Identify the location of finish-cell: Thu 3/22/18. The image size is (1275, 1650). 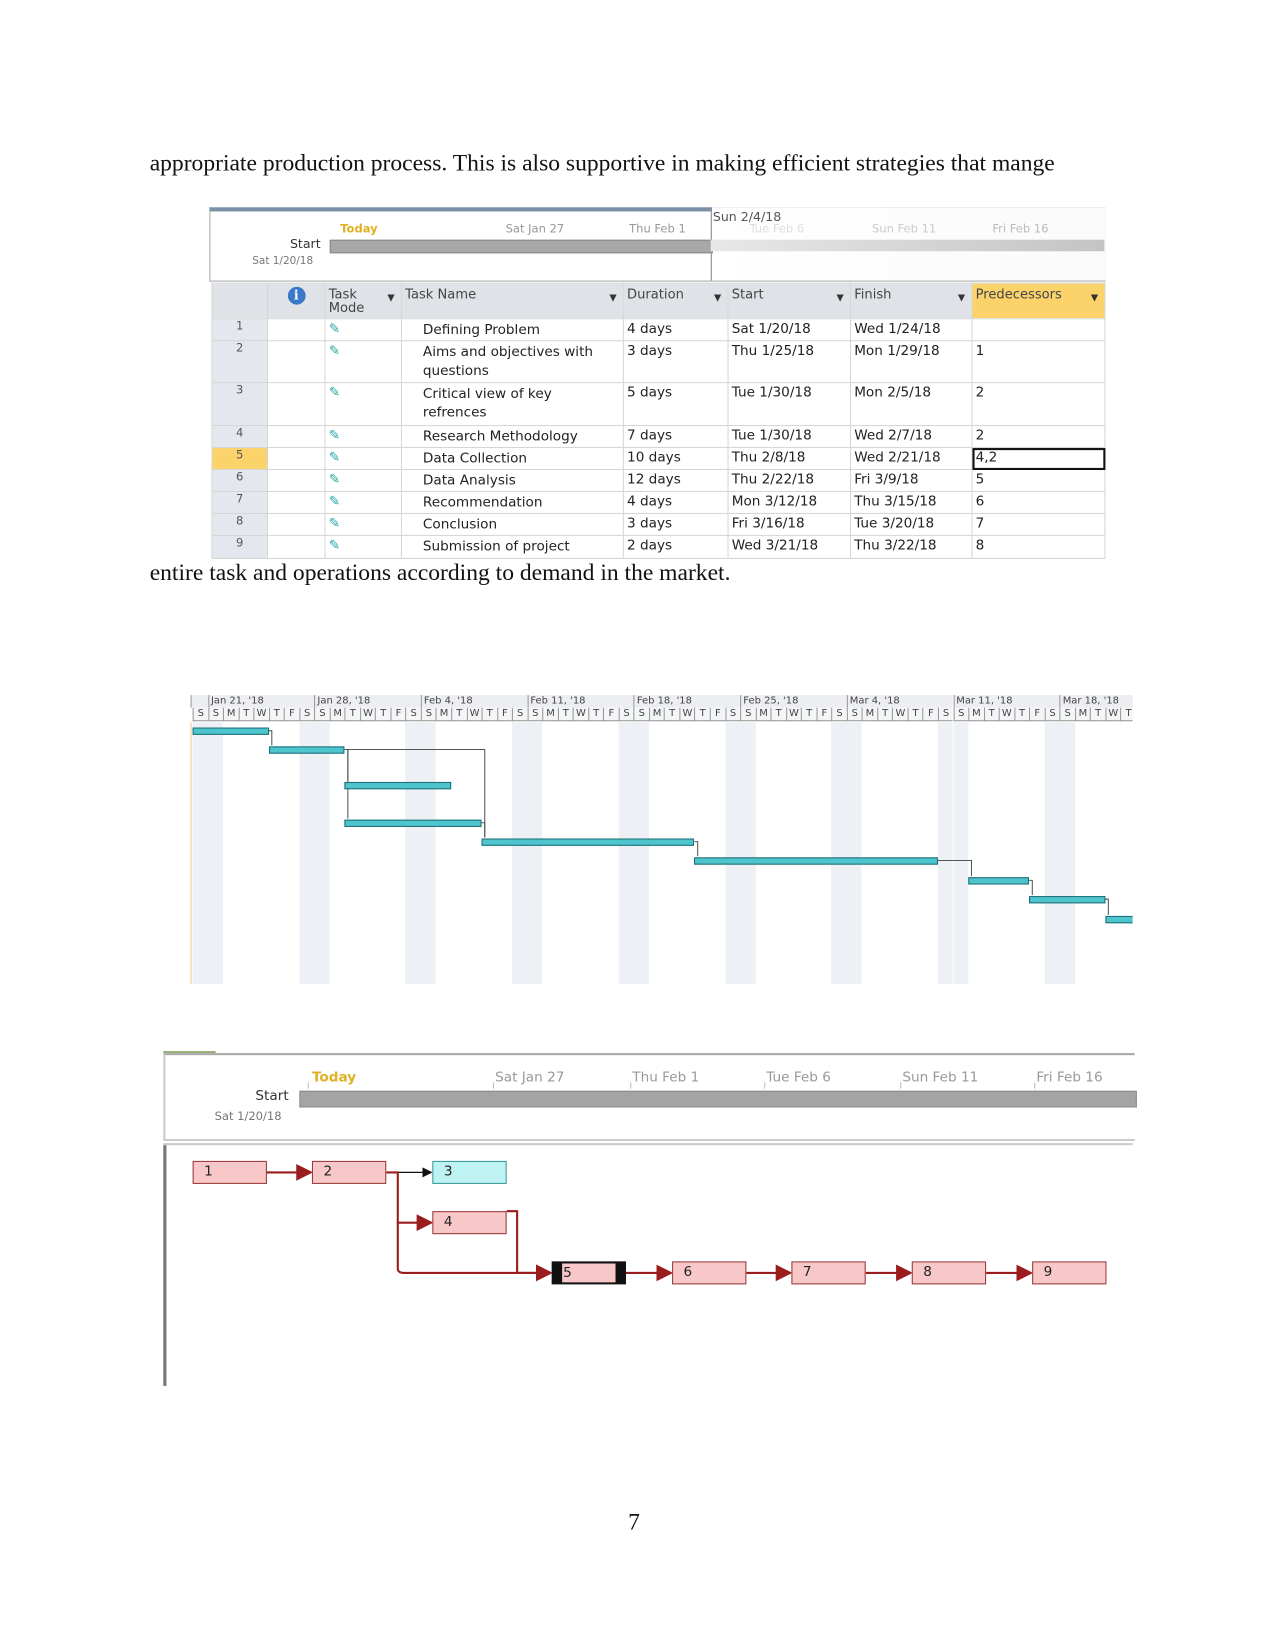
(911, 546).